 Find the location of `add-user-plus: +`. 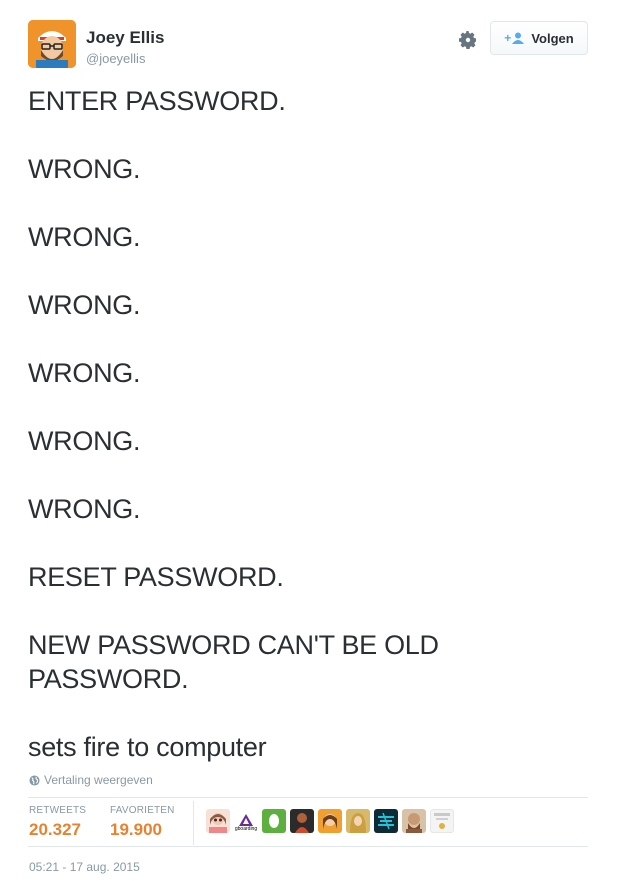

add-user-plus: + is located at coordinates (508, 38).